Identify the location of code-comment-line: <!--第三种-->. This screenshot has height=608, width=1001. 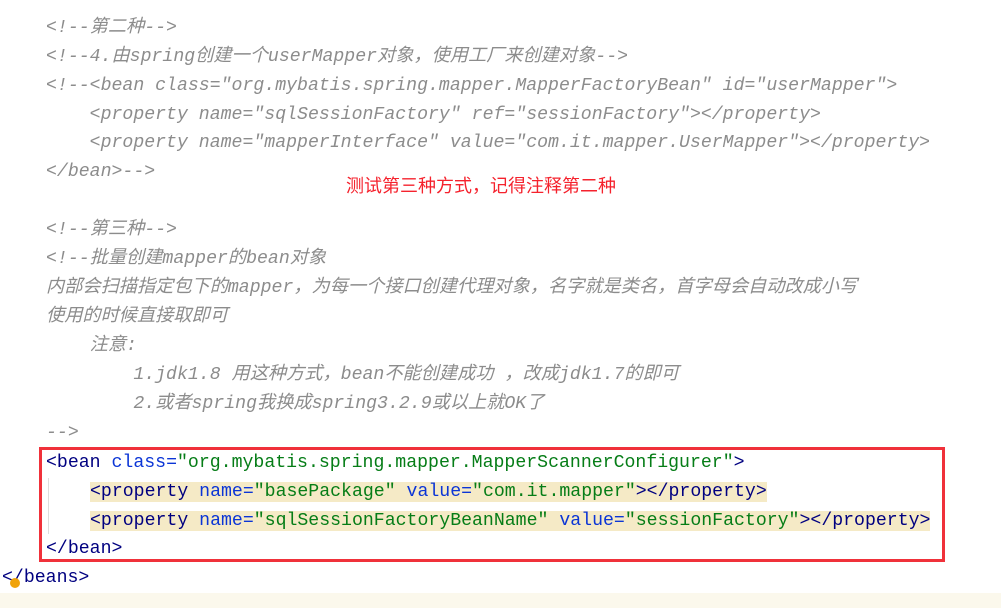
(111, 230).